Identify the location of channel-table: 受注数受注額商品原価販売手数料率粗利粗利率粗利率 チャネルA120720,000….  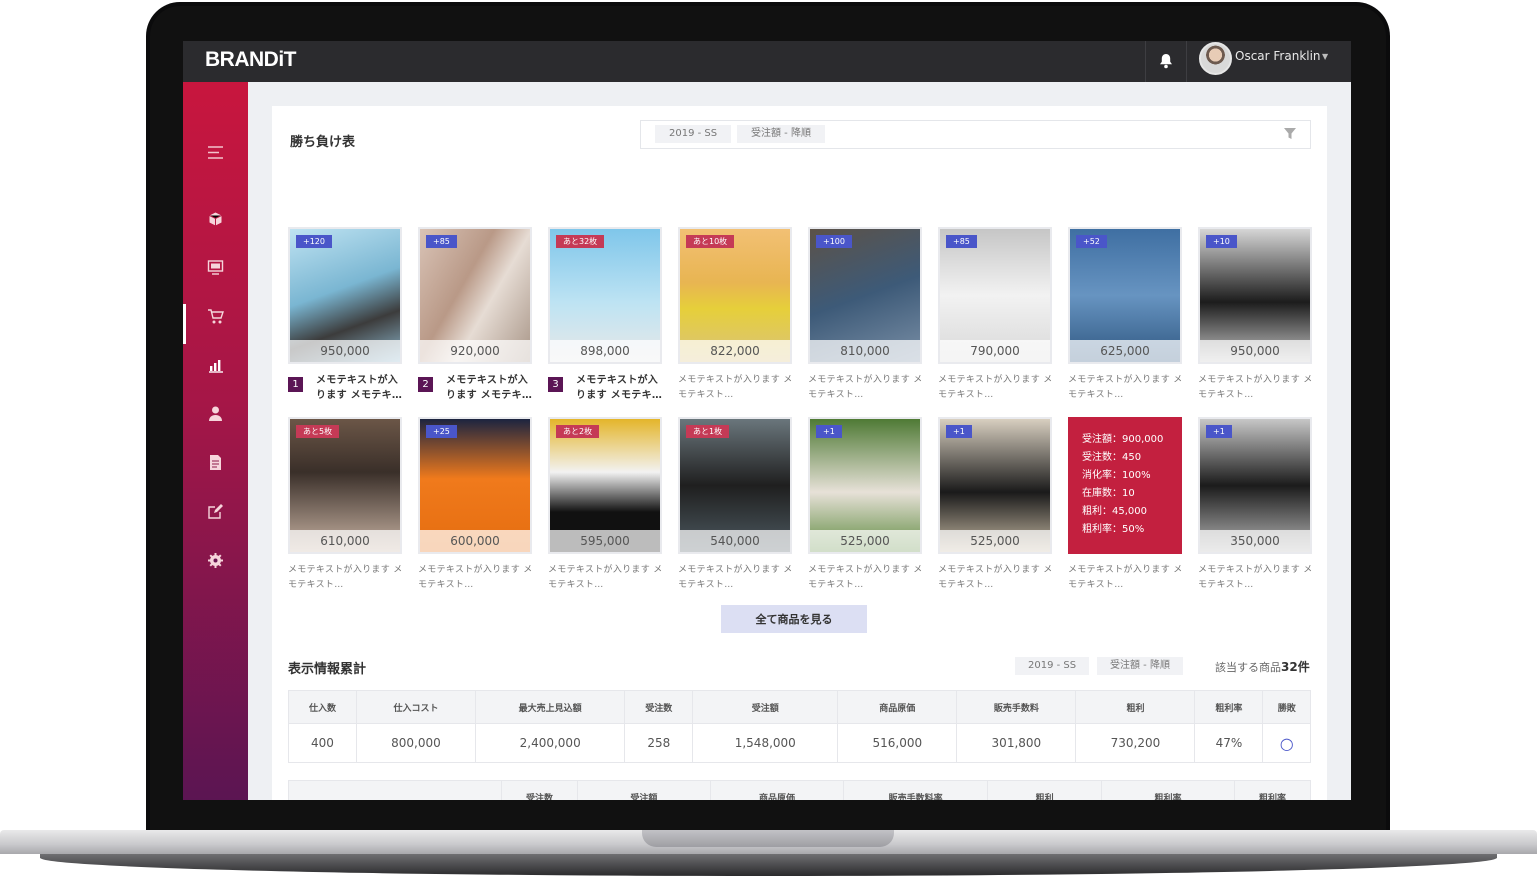
(799, 790).